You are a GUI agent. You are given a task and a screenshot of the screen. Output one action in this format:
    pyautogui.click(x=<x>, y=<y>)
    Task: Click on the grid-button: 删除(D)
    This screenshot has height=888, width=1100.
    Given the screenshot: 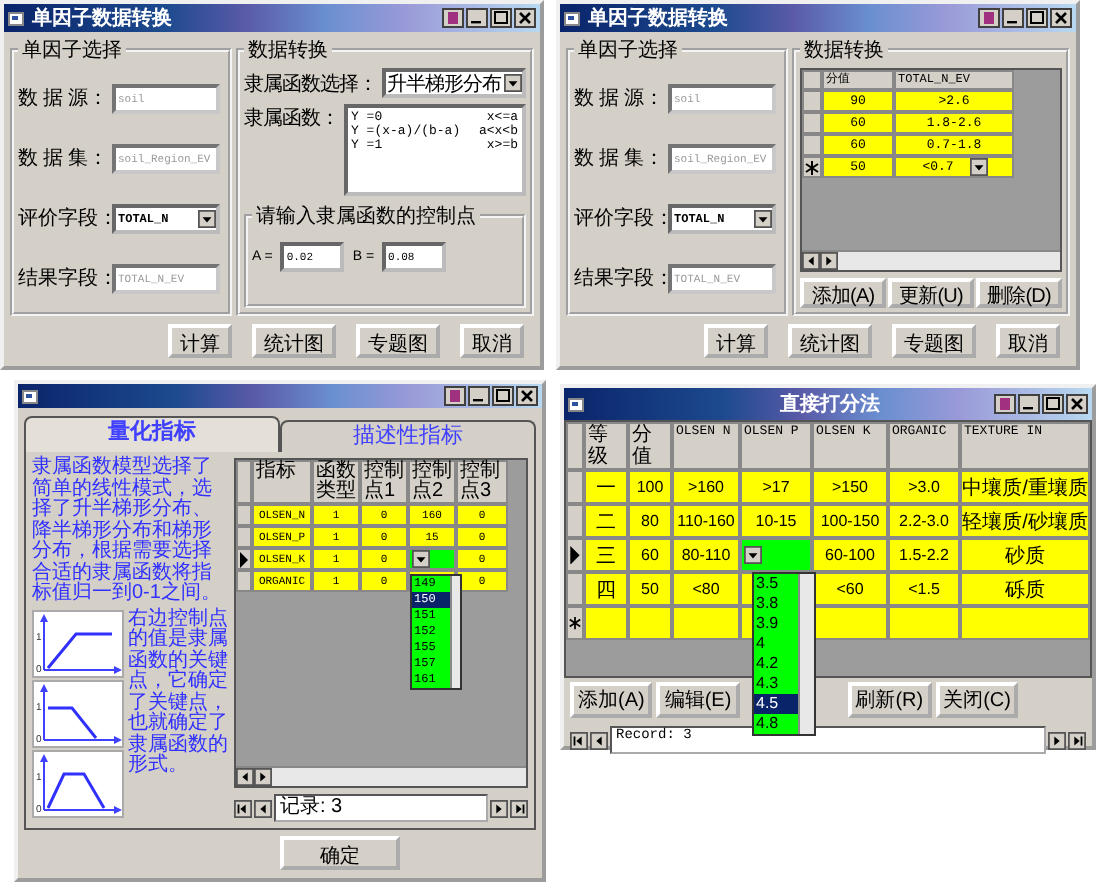 What is the action you would take?
    pyautogui.click(x=1019, y=293)
    